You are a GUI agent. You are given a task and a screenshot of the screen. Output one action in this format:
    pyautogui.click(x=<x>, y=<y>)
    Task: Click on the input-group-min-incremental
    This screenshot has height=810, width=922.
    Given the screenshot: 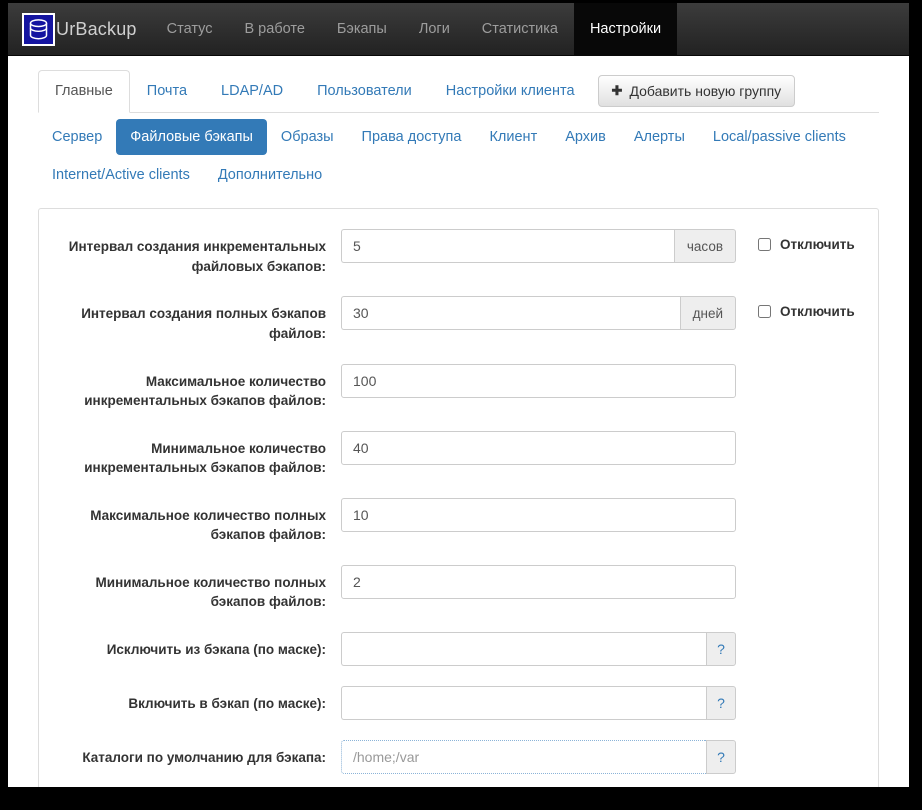 What is the action you would take?
    pyautogui.click(x=538, y=447)
    